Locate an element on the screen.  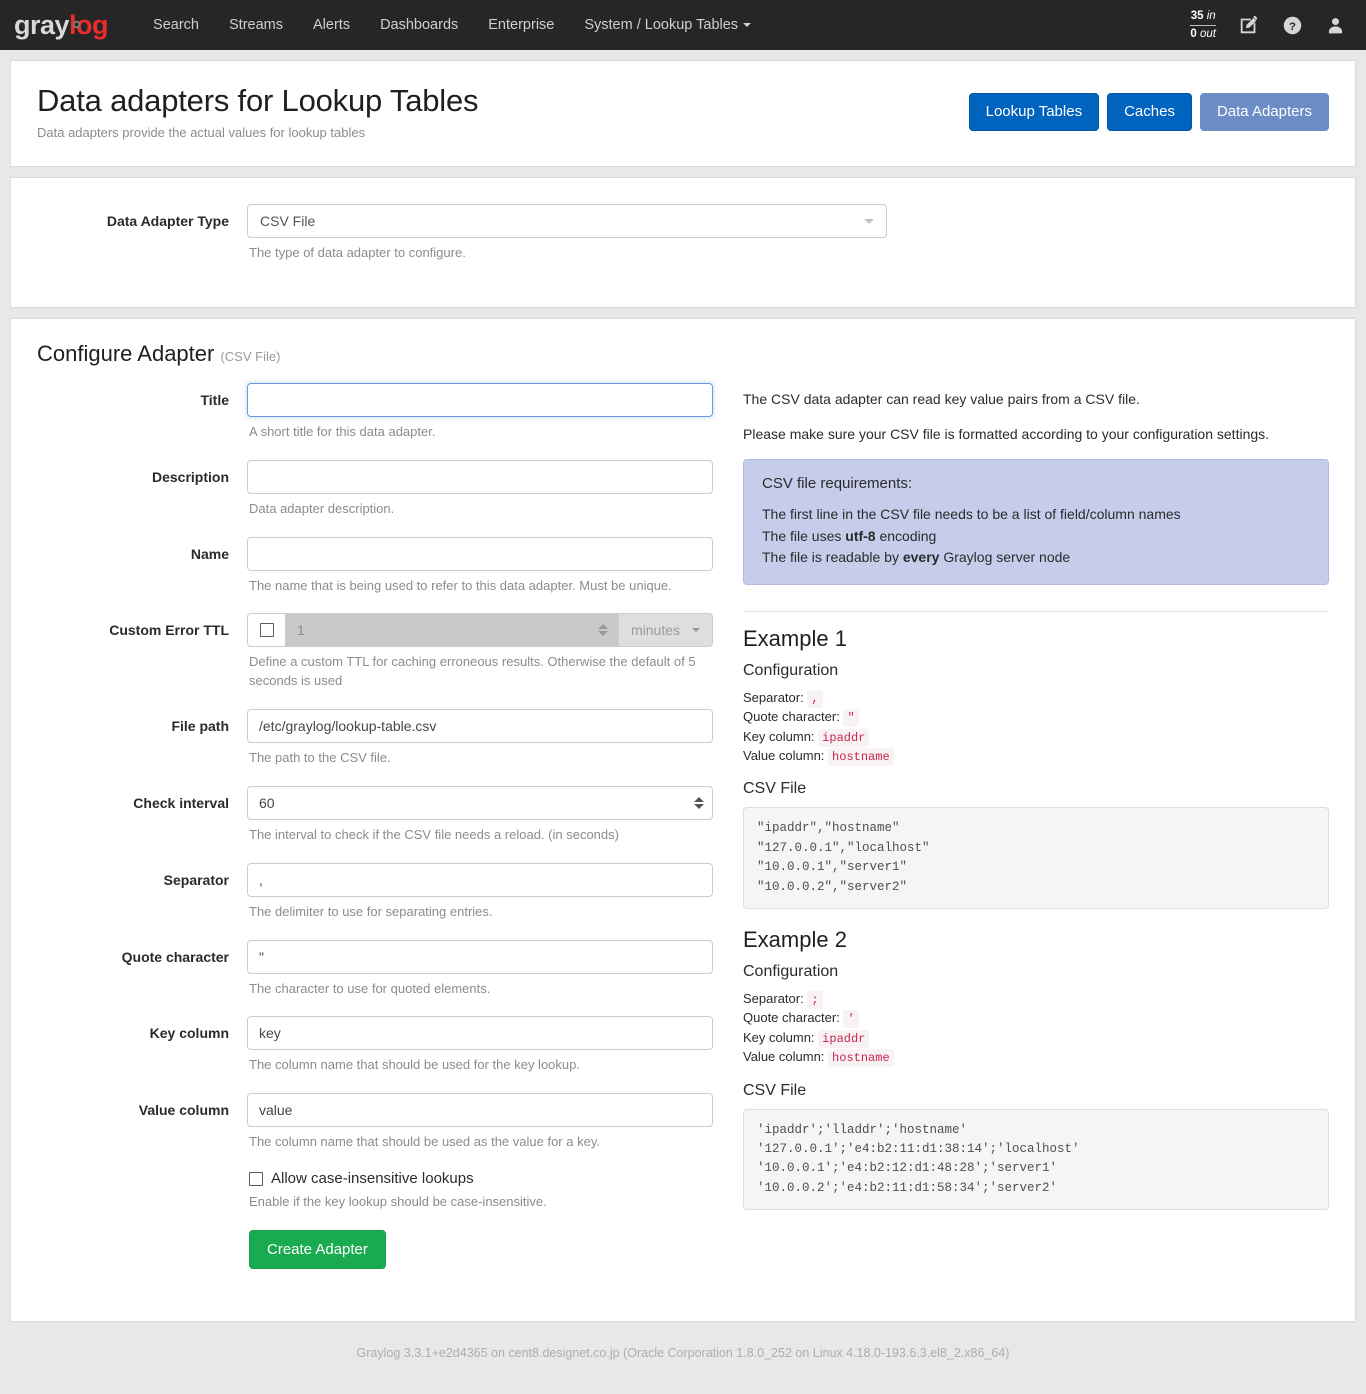
custom-error-ttl-input: 1 is located at coordinates (451, 630).